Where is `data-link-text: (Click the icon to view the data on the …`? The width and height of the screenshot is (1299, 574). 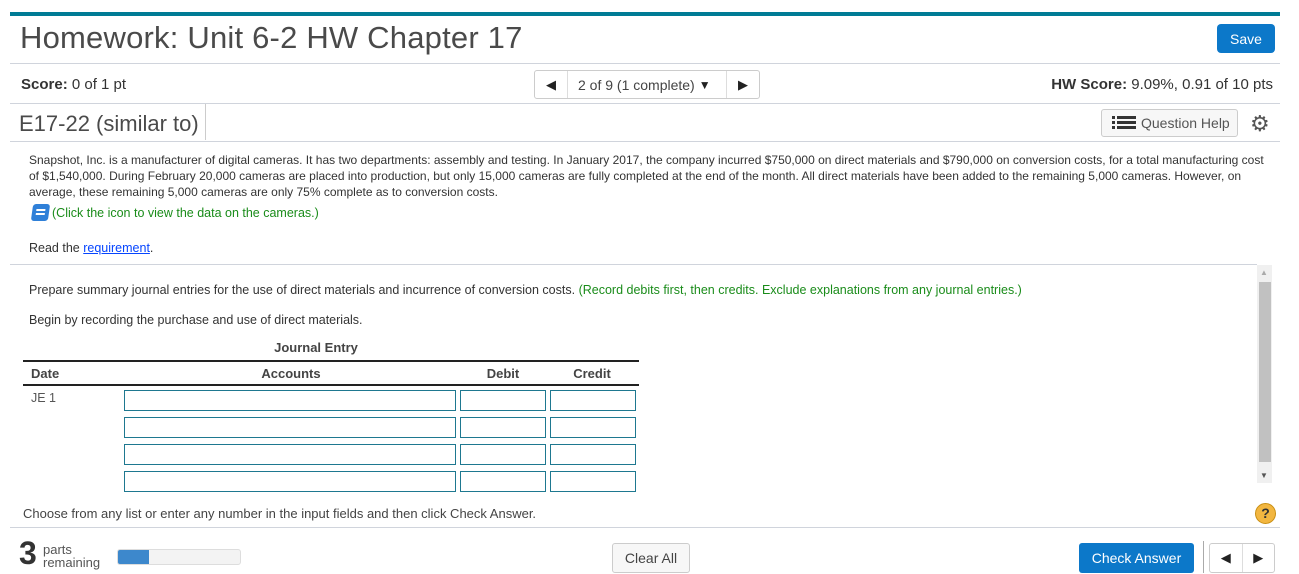 data-link-text: (Click the icon to view the data on the … is located at coordinates (185, 212).